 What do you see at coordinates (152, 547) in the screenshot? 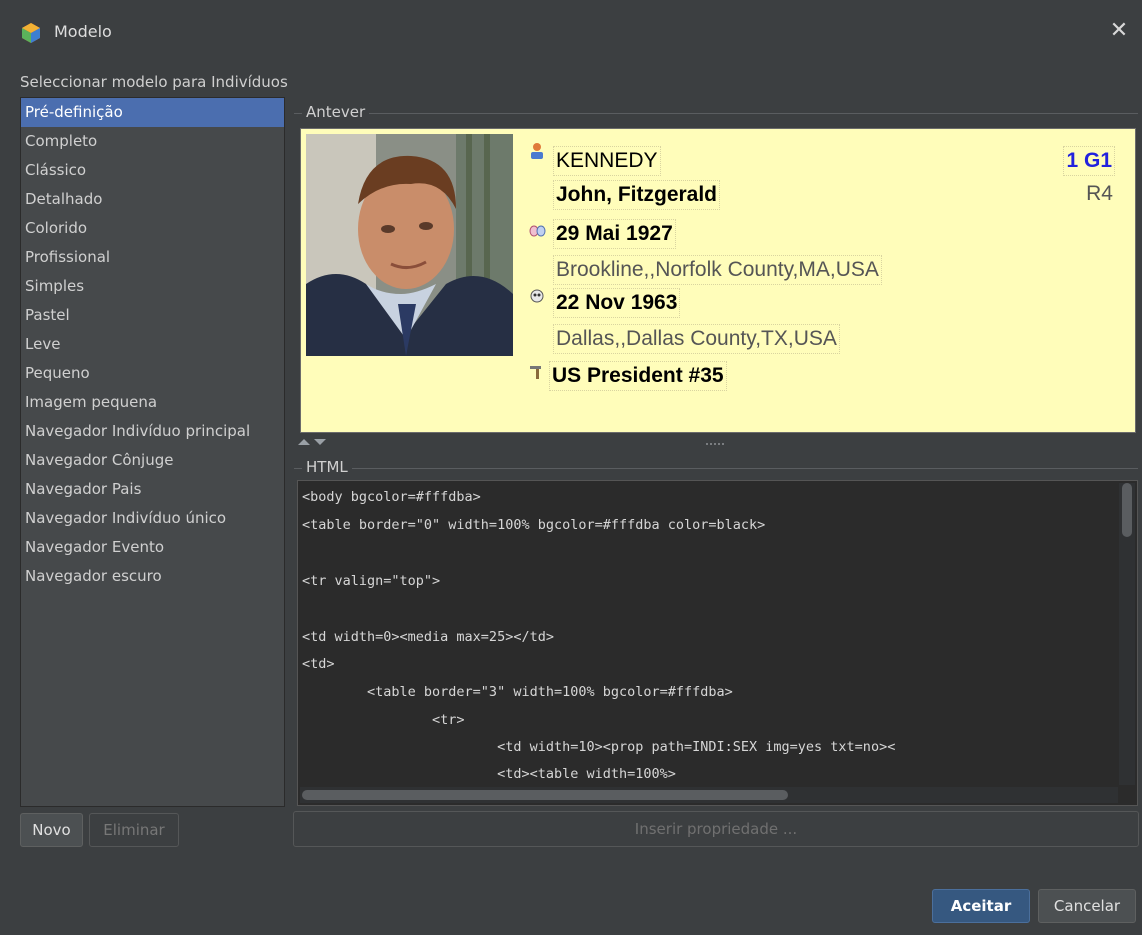
I see `template-item: Navegador Evento` at bounding box center [152, 547].